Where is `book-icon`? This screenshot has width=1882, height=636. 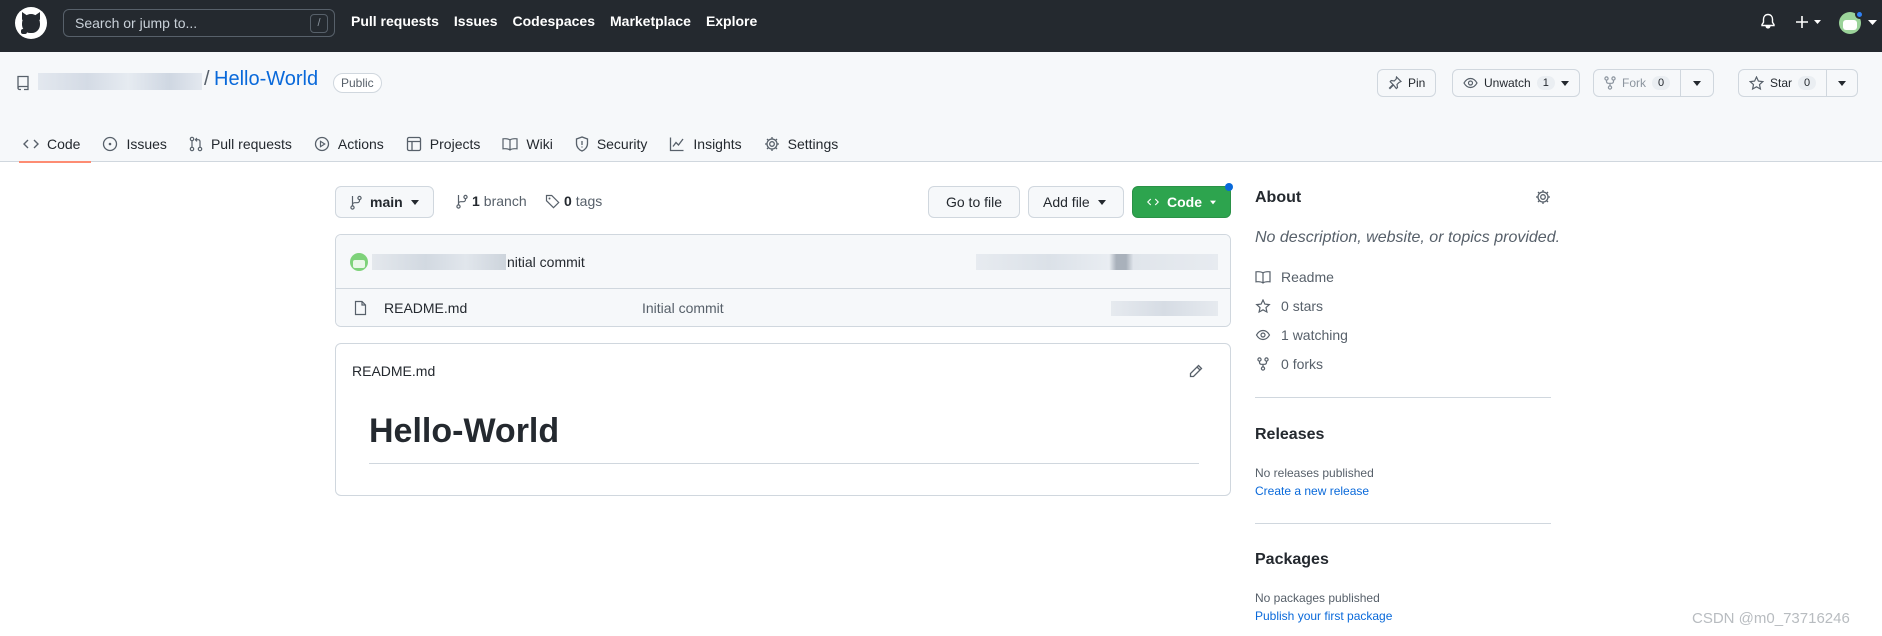
book-icon is located at coordinates (510, 144).